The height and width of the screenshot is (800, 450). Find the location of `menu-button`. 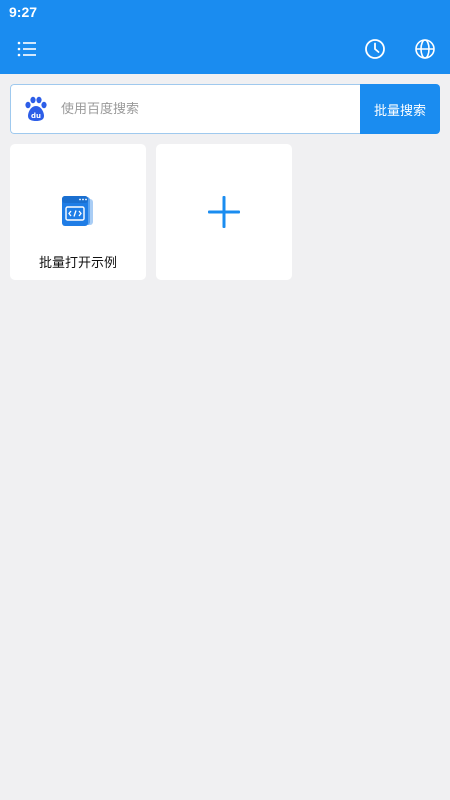

menu-button is located at coordinates (27, 49).